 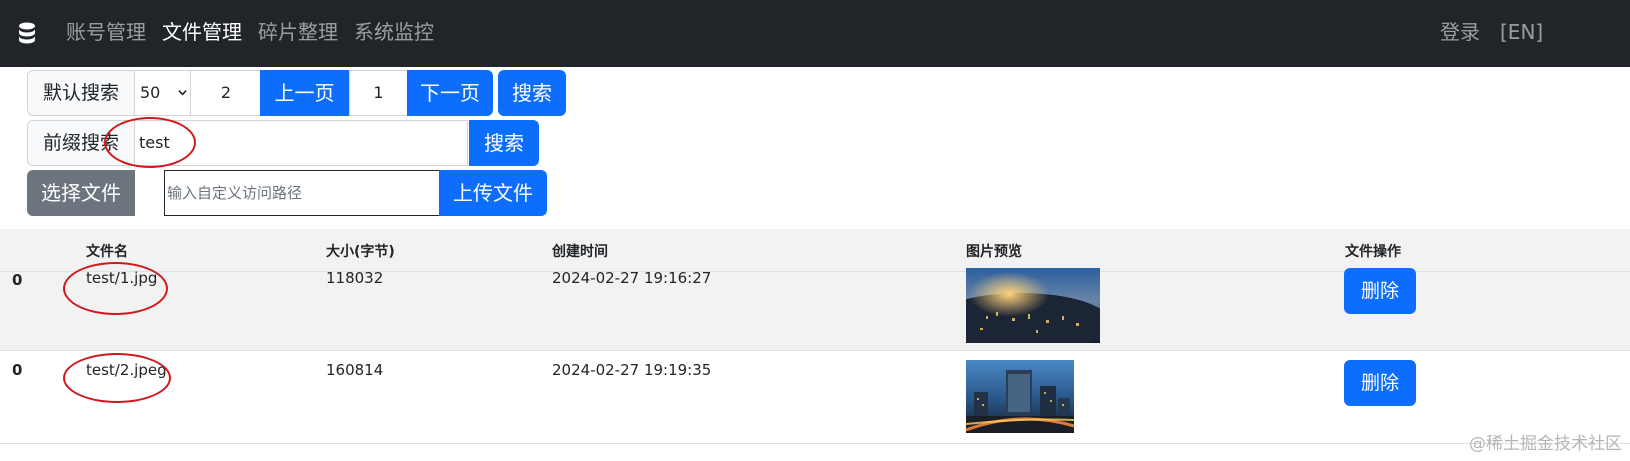 I want to click on login-link: 登录, so click(x=1460, y=32).